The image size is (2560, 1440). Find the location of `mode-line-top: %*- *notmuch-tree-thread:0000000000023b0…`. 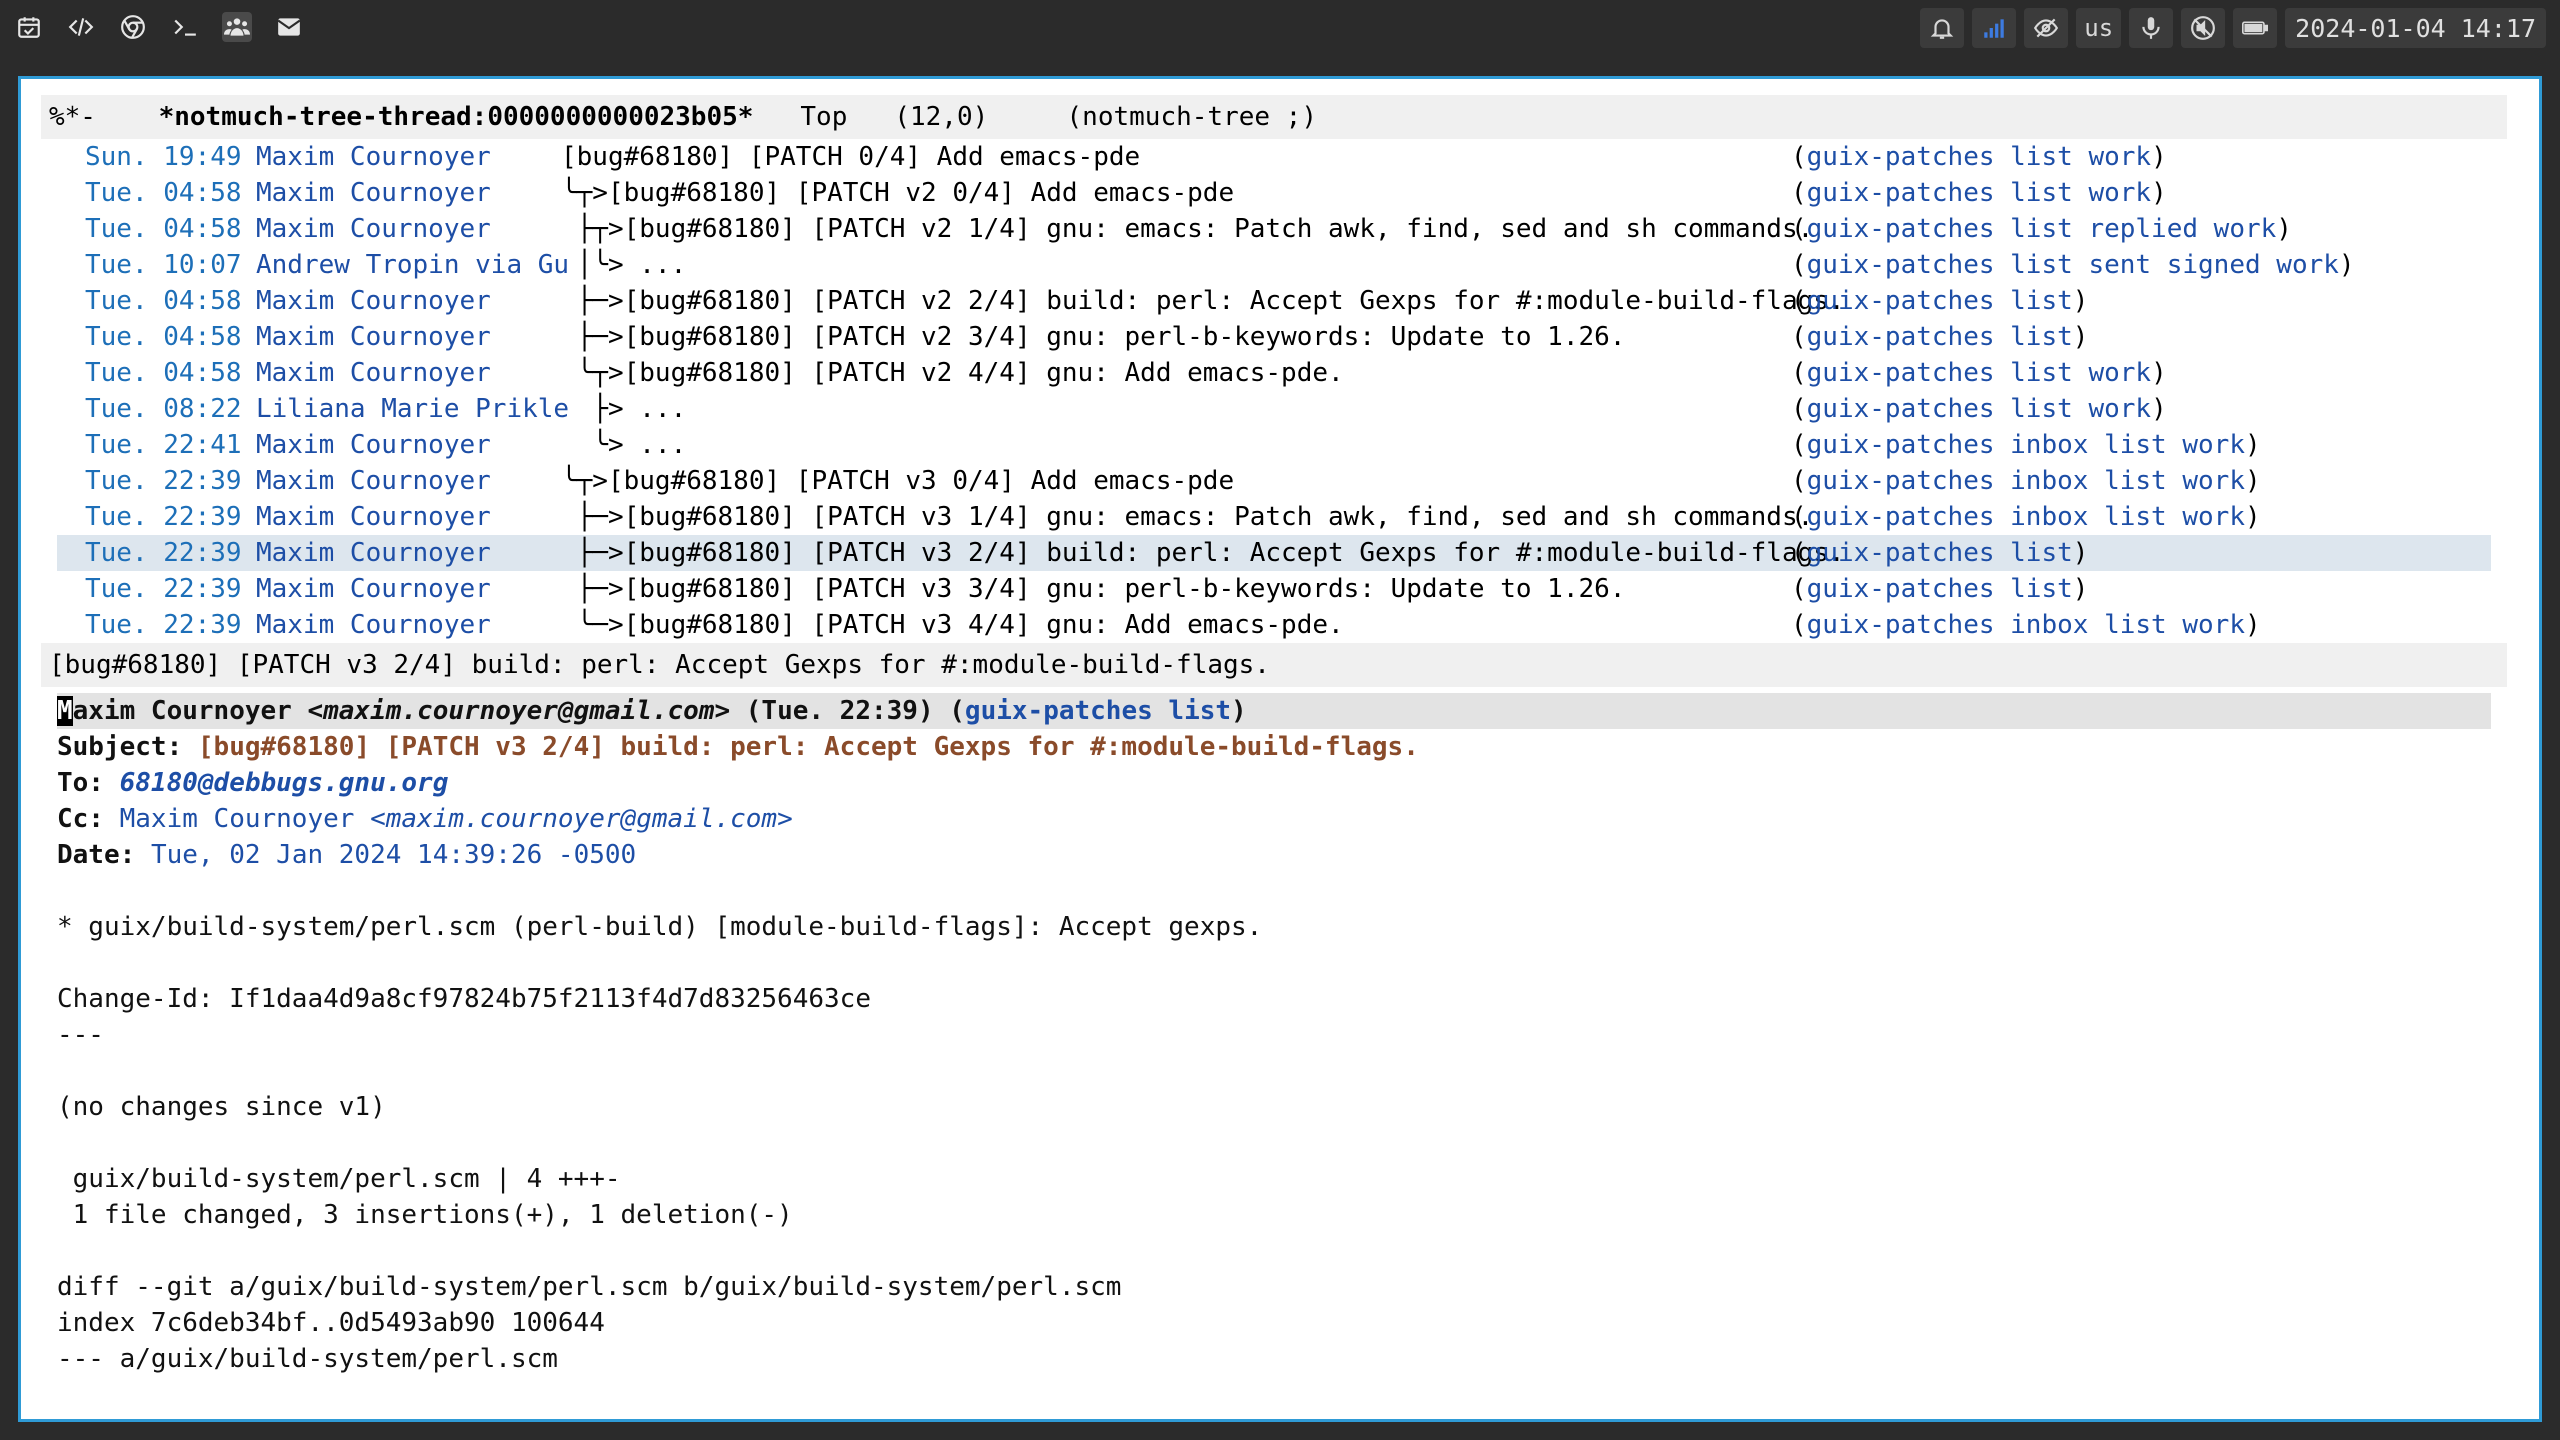

mode-line-top: %*- *notmuch-tree-thread:0000000000023b0… is located at coordinates (1274, 117).